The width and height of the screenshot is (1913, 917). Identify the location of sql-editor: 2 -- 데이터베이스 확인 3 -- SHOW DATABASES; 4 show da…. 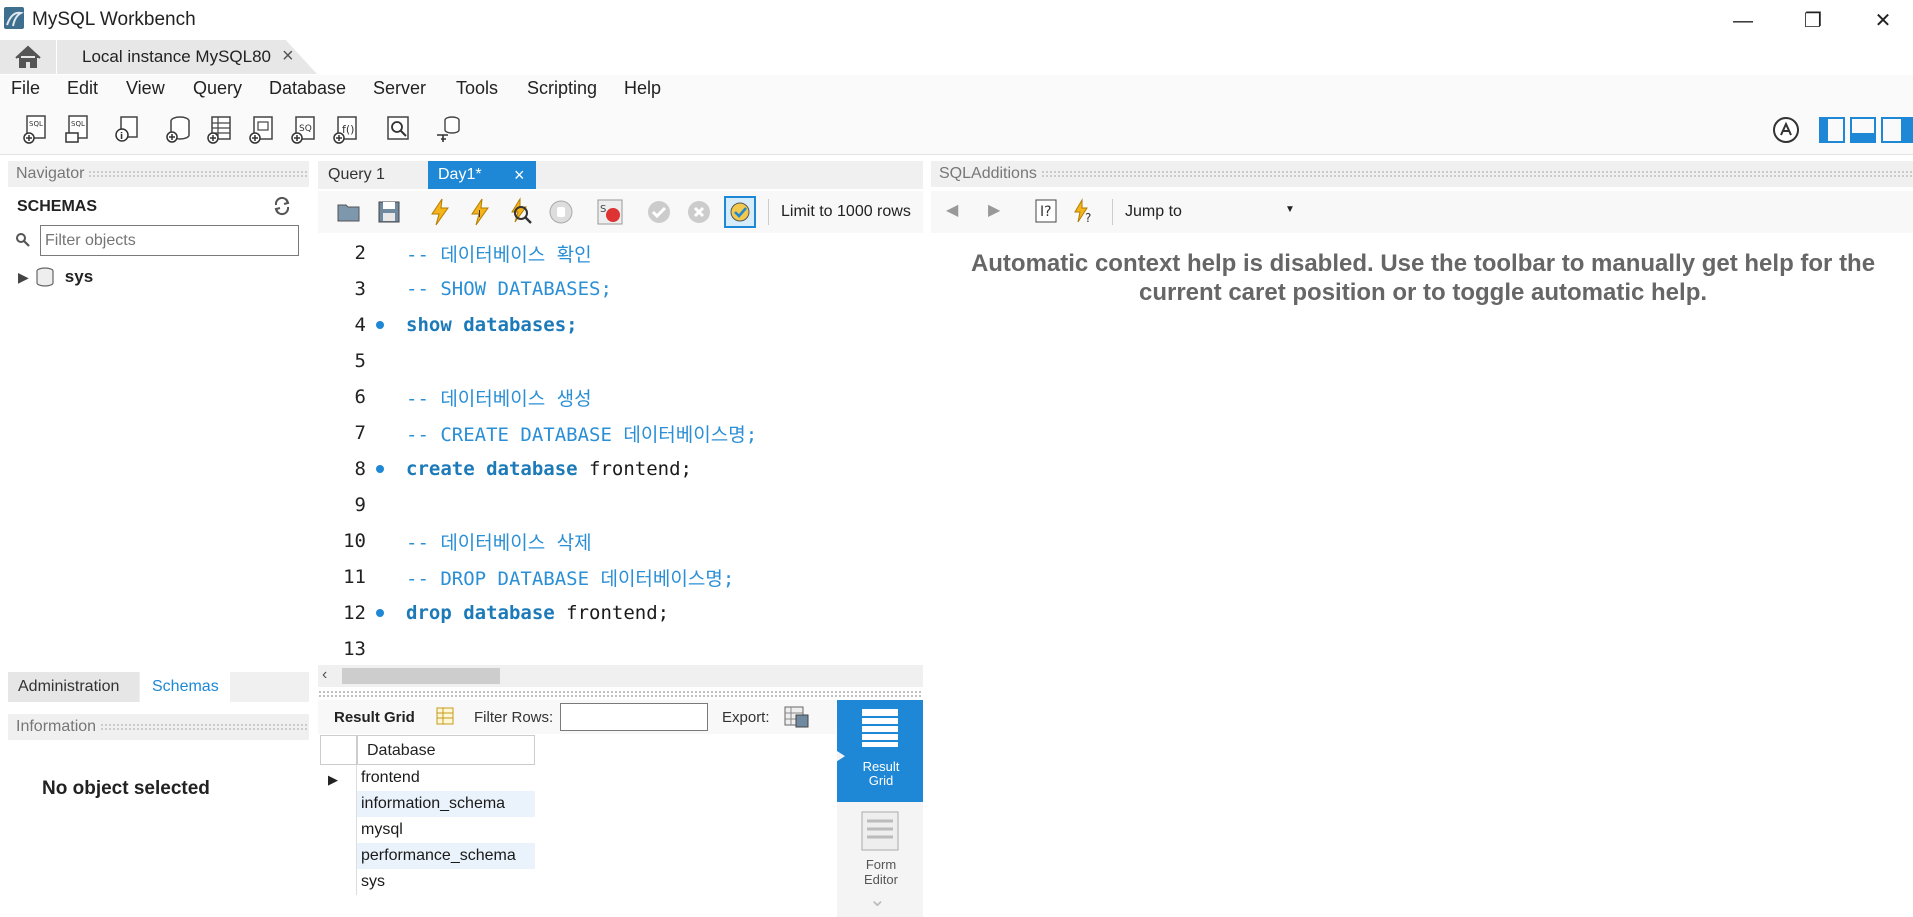
(620, 450).